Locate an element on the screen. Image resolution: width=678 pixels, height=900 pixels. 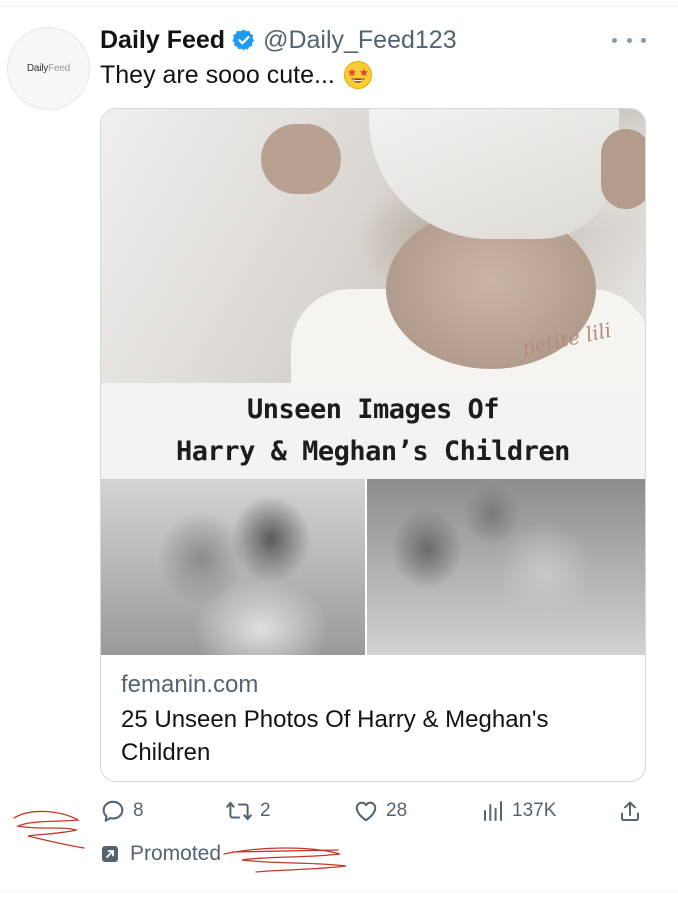
repost-count: 2 is located at coordinates (265, 810).